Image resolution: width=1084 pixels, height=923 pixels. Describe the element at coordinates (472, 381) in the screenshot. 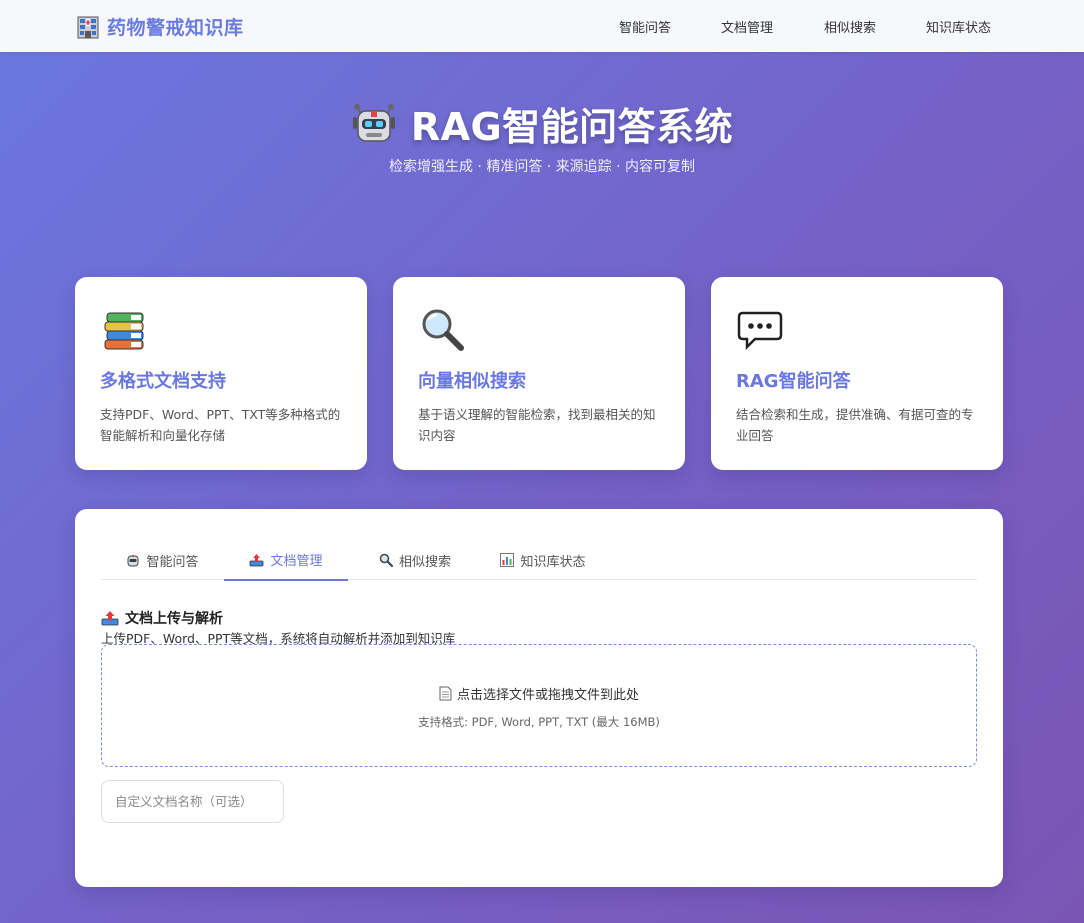

I see `feature-title: 向量相似搜索` at that location.